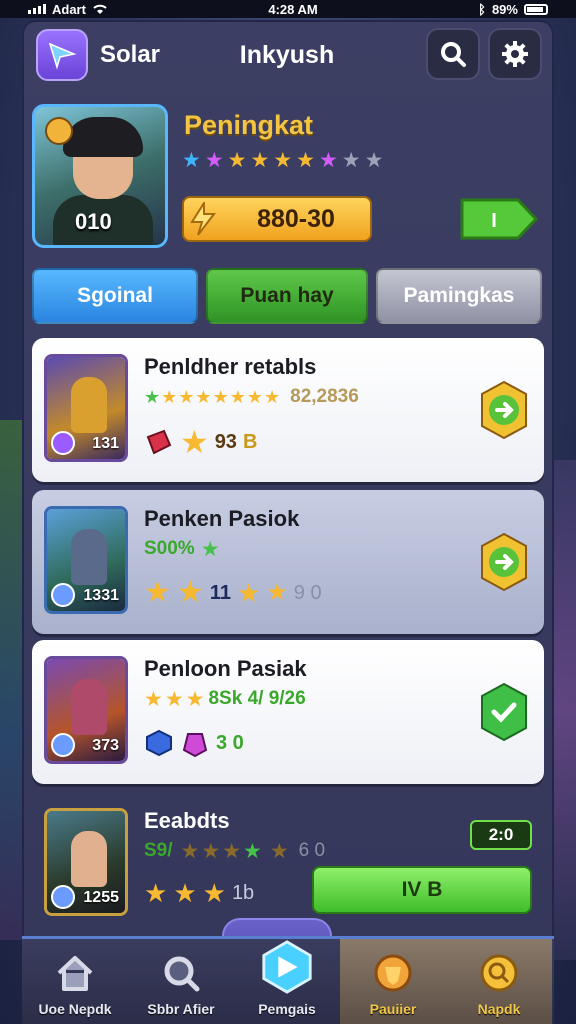 This screenshot has width=576, height=1024. Describe the element at coordinates (225, 668) in the screenshot. I see `card-title: Penloon Pasiak` at that location.